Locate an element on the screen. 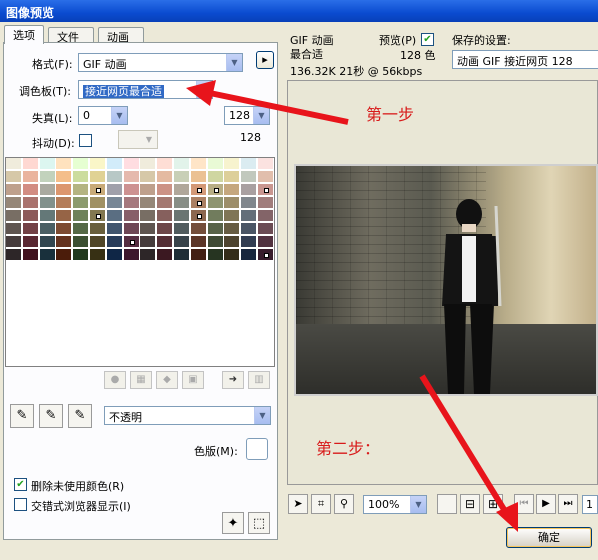  wizard-icon: ✦ is located at coordinates (233, 523).